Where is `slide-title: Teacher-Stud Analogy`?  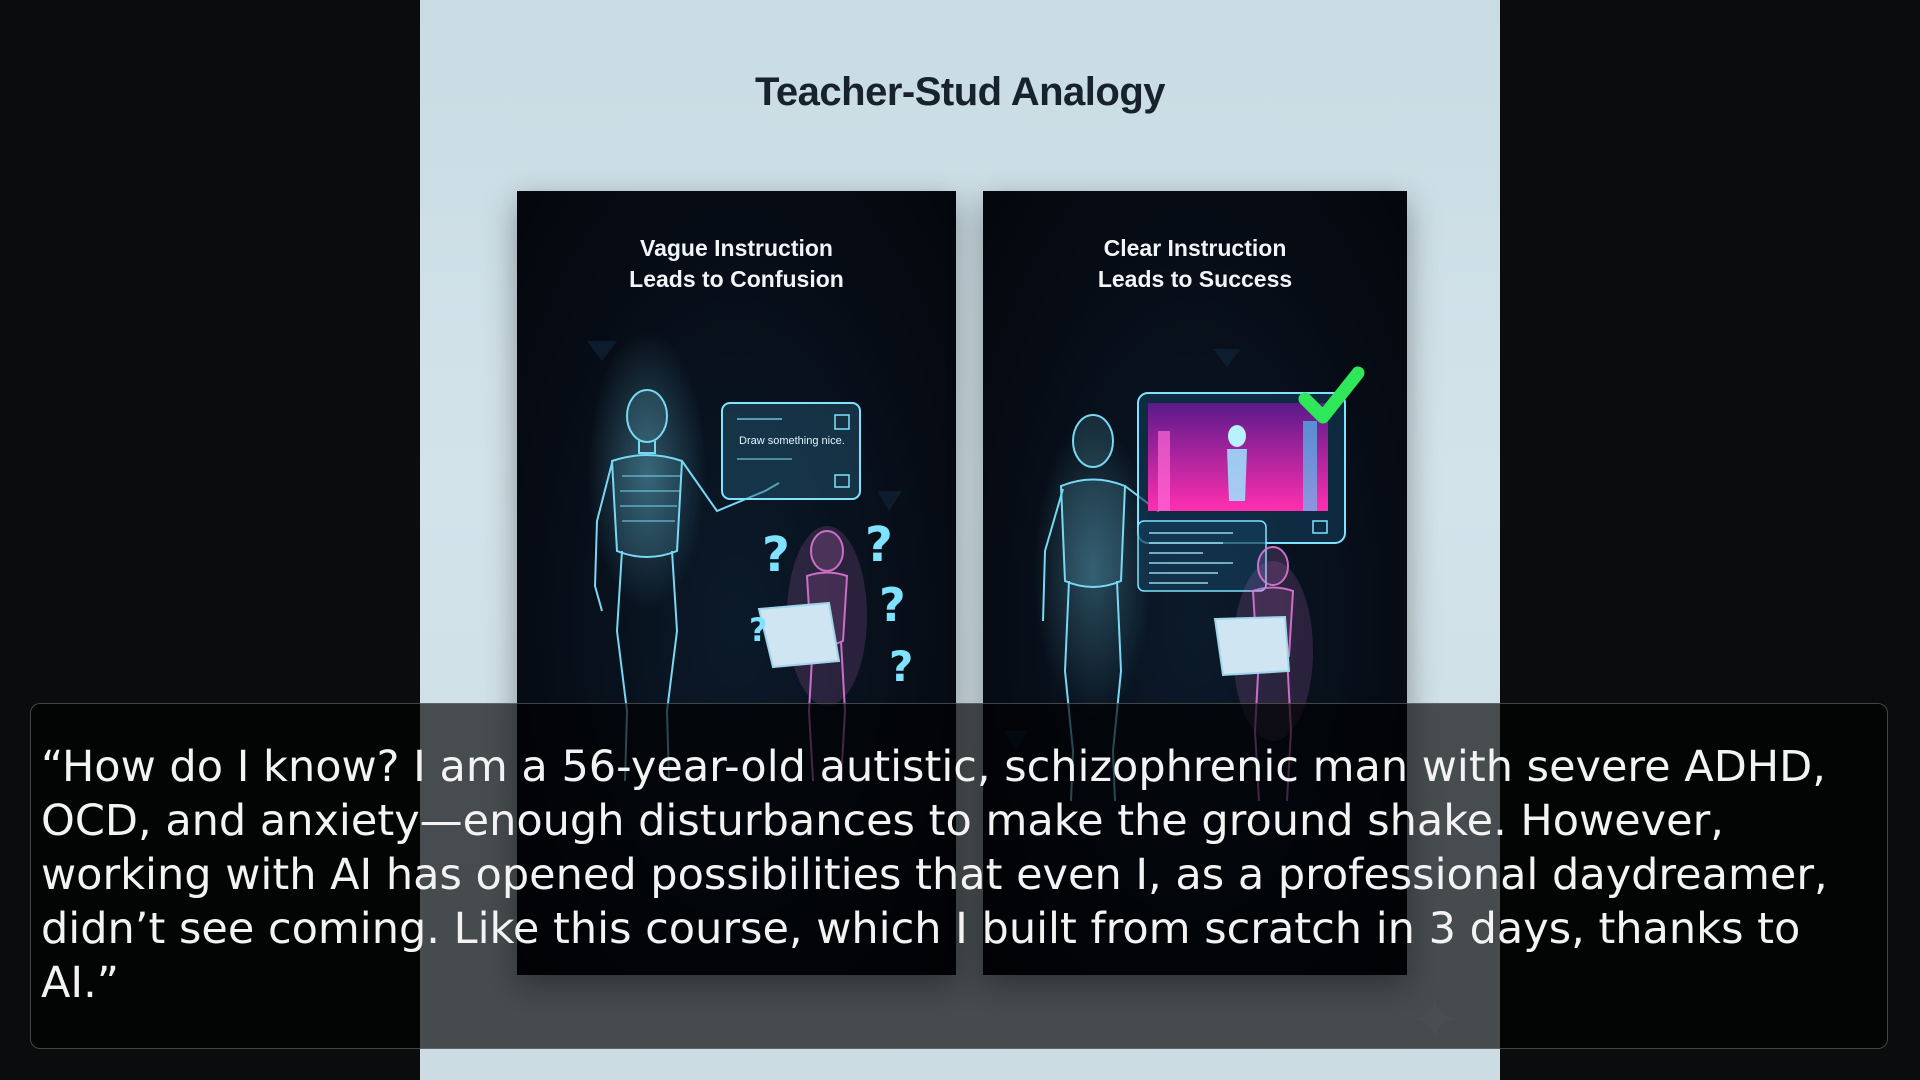 slide-title: Teacher-Stud Analogy is located at coordinates (960, 92).